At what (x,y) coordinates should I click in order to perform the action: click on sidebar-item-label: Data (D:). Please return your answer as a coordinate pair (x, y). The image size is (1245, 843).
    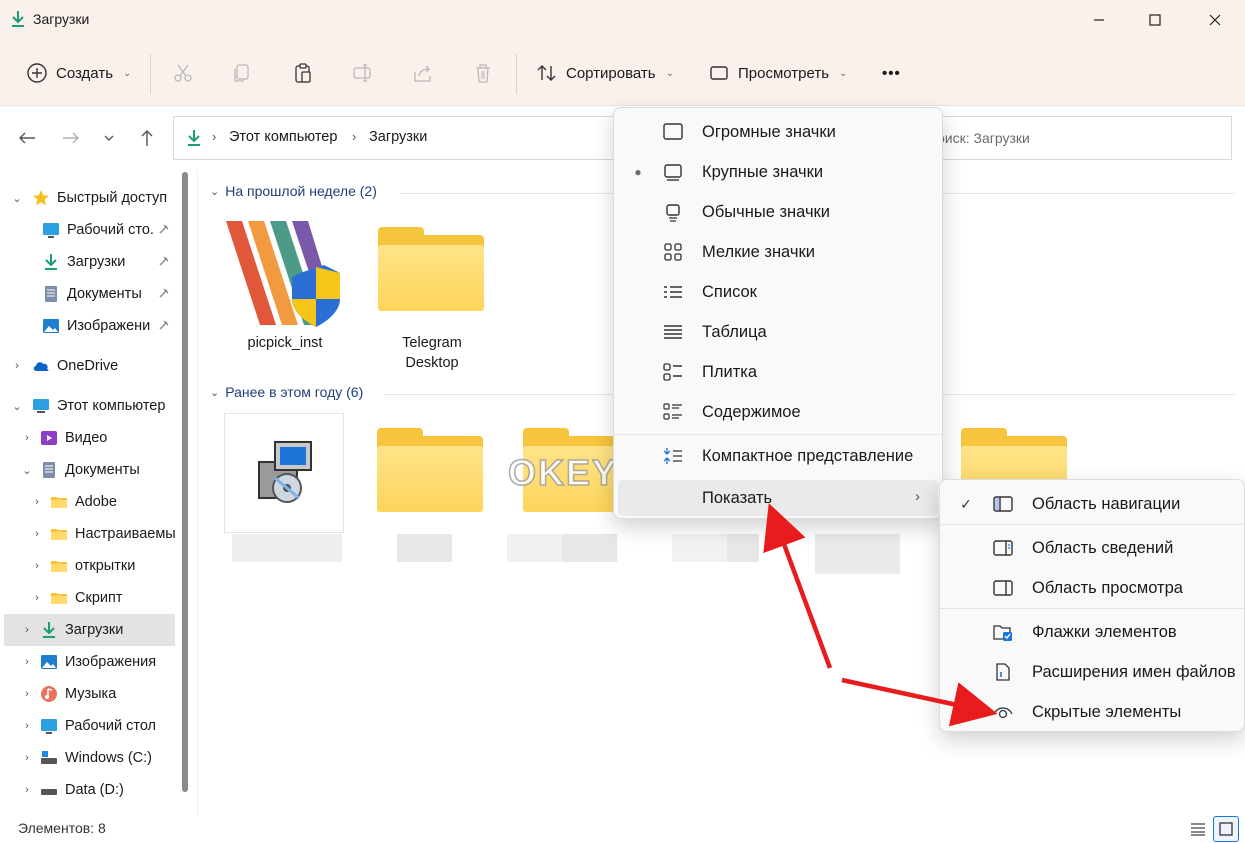
    Looking at the image, I should click on (94, 790).